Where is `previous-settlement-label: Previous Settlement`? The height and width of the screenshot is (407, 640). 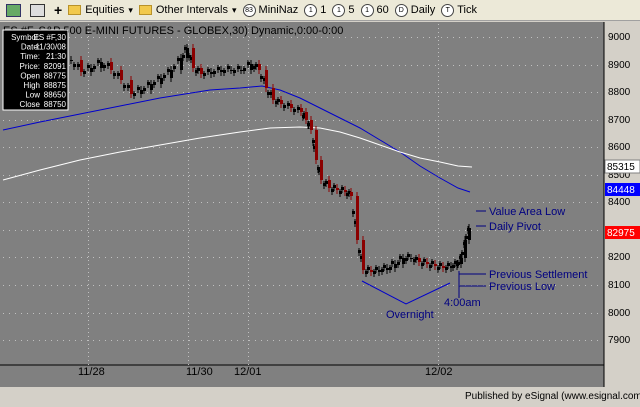 previous-settlement-label: Previous Settlement is located at coordinates (538, 275).